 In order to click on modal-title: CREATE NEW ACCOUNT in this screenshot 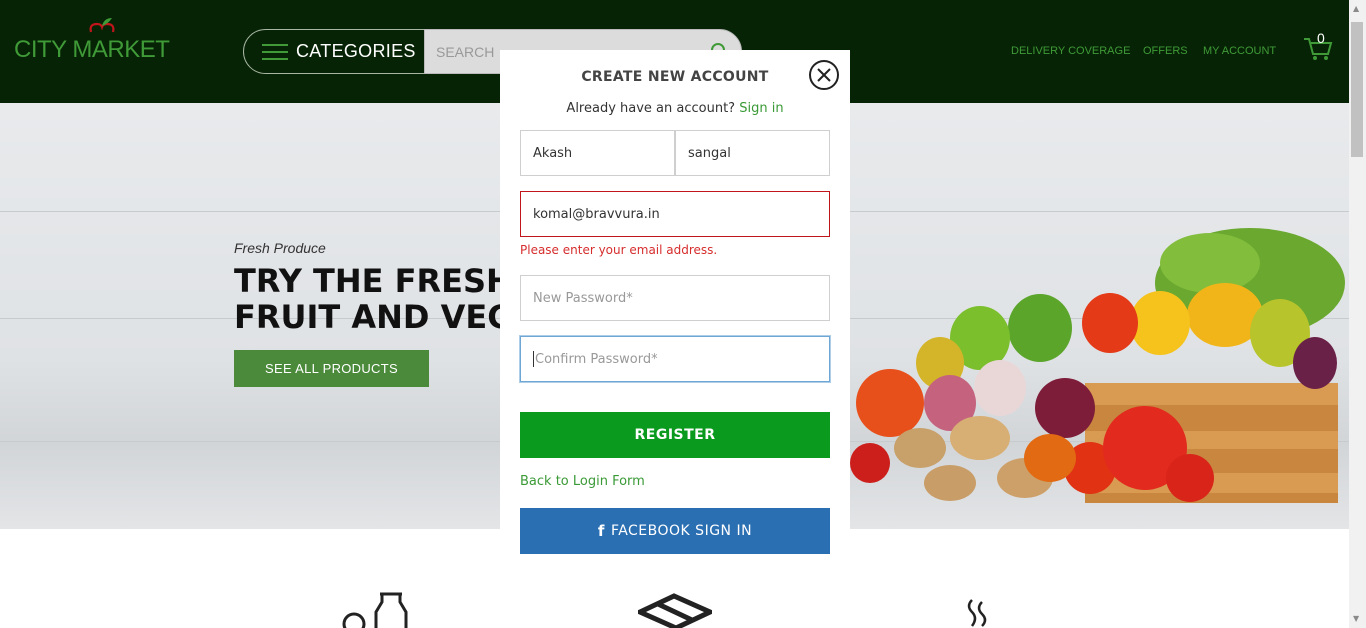, I will do `click(675, 77)`.